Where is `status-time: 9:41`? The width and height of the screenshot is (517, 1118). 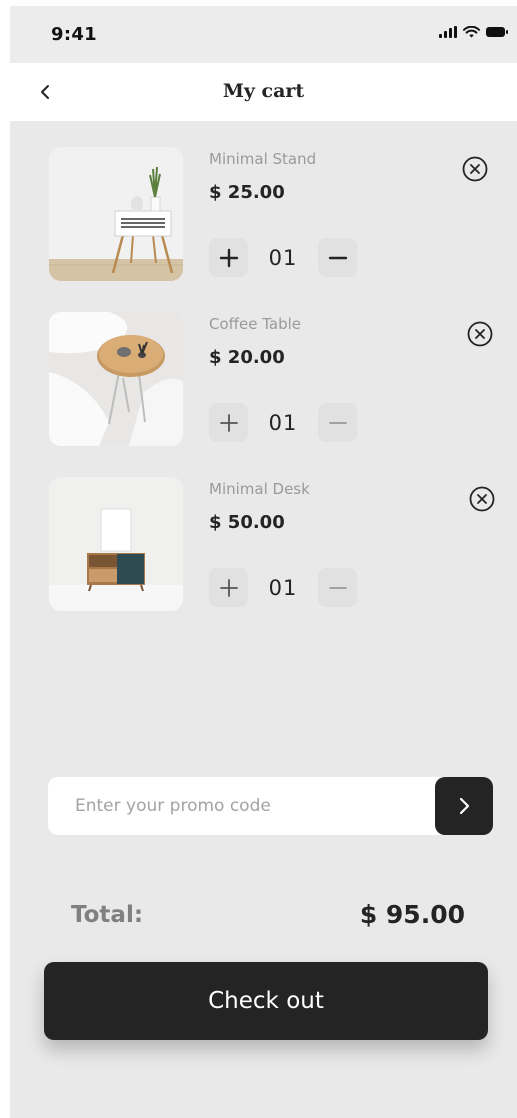 status-time: 9:41 is located at coordinates (74, 34).